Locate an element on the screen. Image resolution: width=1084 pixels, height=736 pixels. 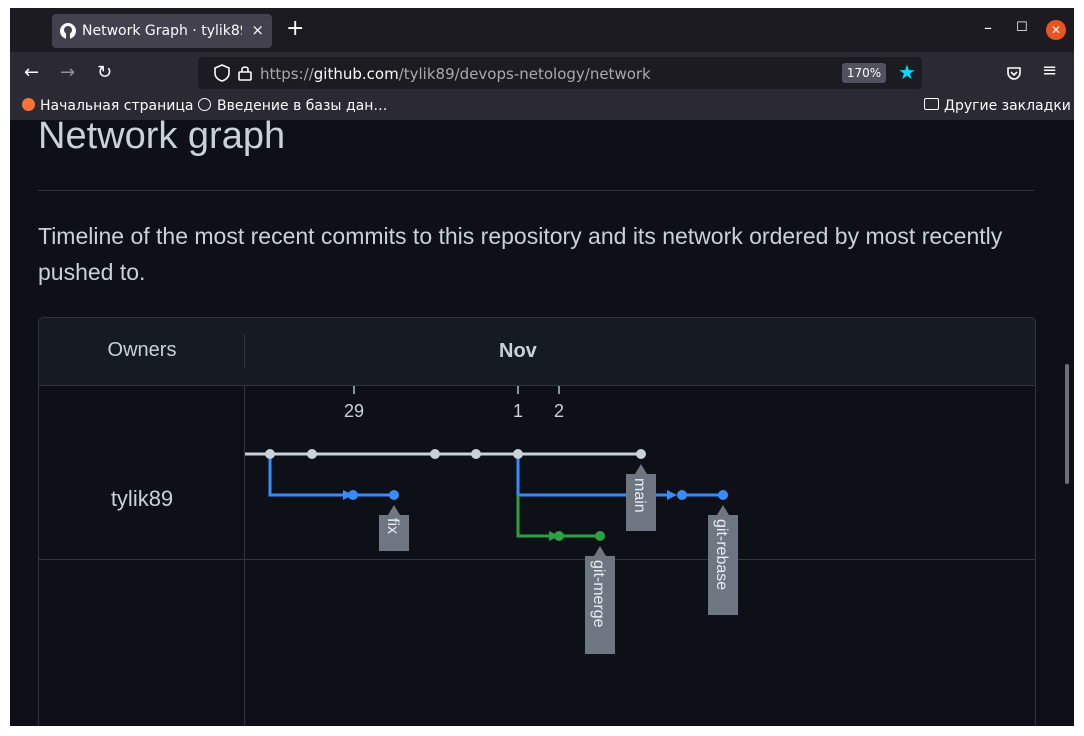
lock-icon is located at coordinates (245, 73).